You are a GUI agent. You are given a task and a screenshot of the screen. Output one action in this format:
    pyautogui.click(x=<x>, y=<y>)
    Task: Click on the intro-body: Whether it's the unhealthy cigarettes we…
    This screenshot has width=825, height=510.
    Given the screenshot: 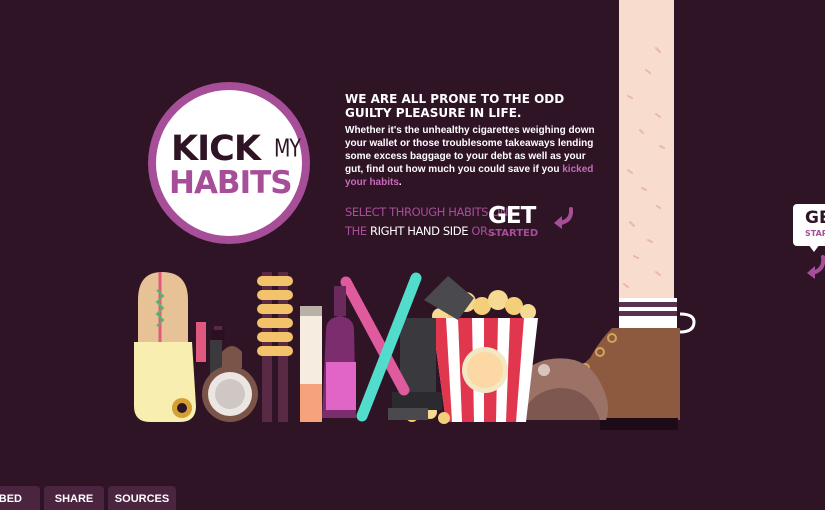 What is the action you would take?
    pyautogui.click(x=475, y=156)
    